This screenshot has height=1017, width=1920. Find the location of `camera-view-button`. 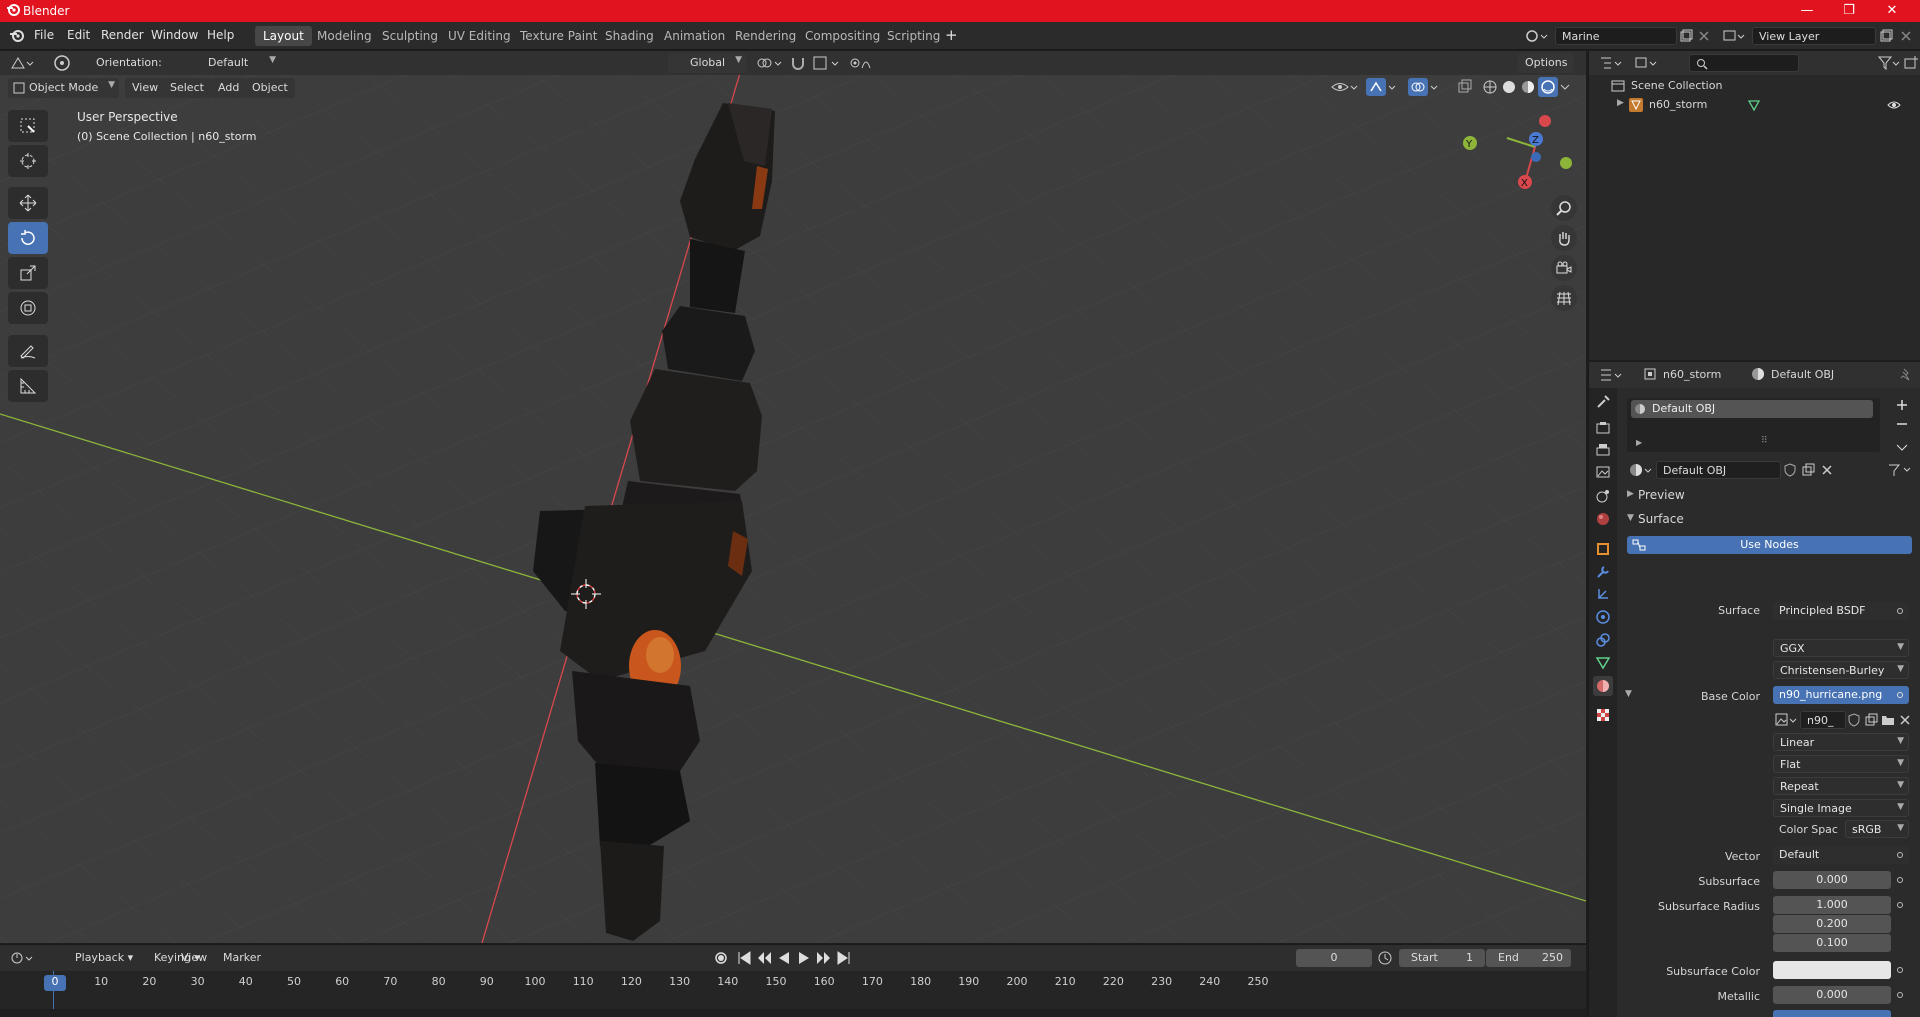

camera-view-button is located at coordinates (1564, 268).